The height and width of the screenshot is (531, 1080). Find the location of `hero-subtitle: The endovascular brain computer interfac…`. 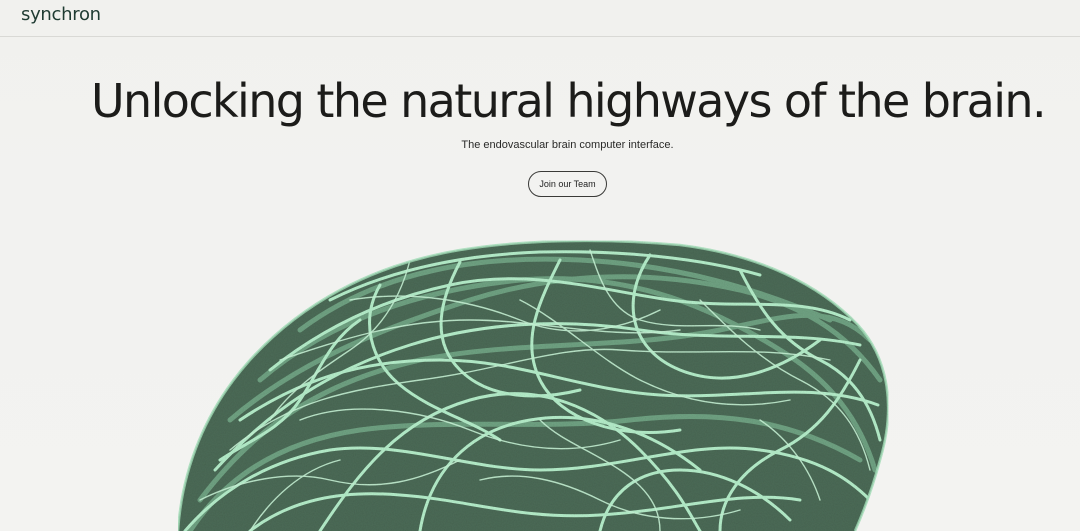

hero-subtitle: The endovascular brain computer interfac… is located at coordinates (567, 145).